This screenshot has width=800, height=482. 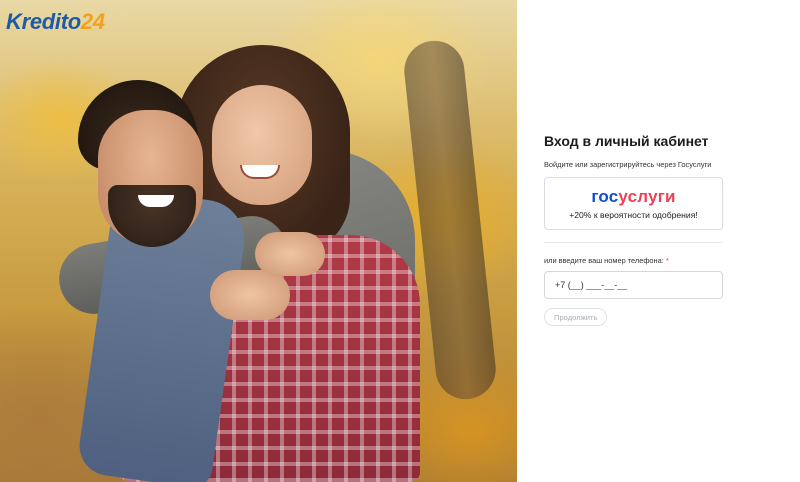 What do you see at coordinates (43, 21) in the screenshot?
I see `logo-text: Kredito` at bounding box center [43, 21].